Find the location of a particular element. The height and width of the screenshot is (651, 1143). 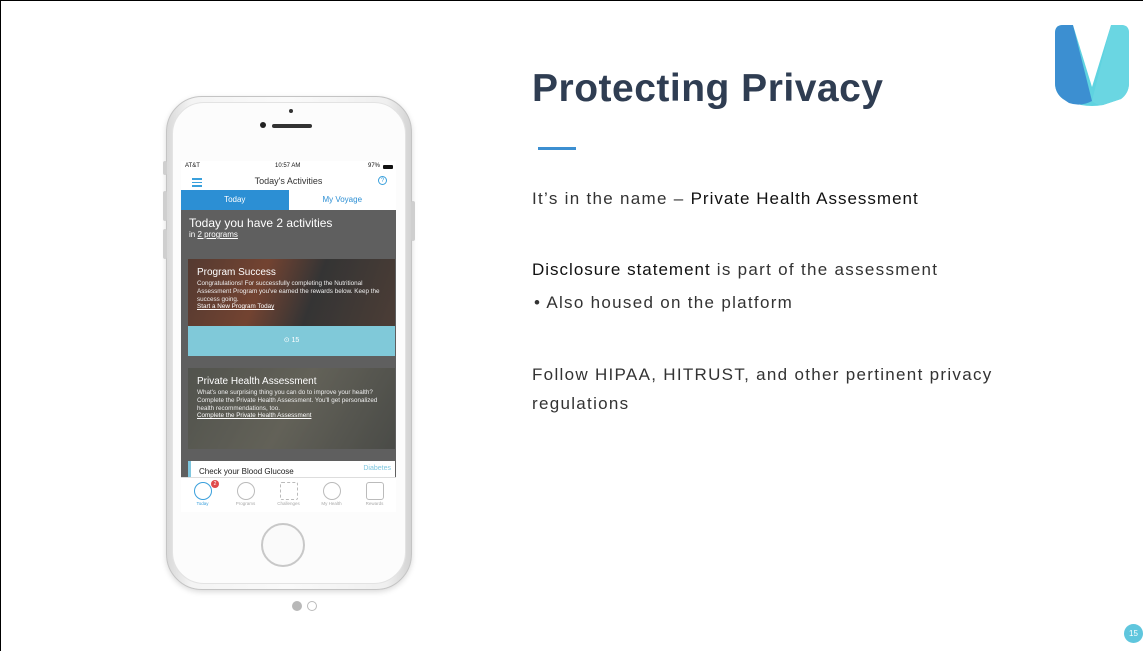

app-nav-bar: Today's Activities ? is located at coordinates (288, 181).